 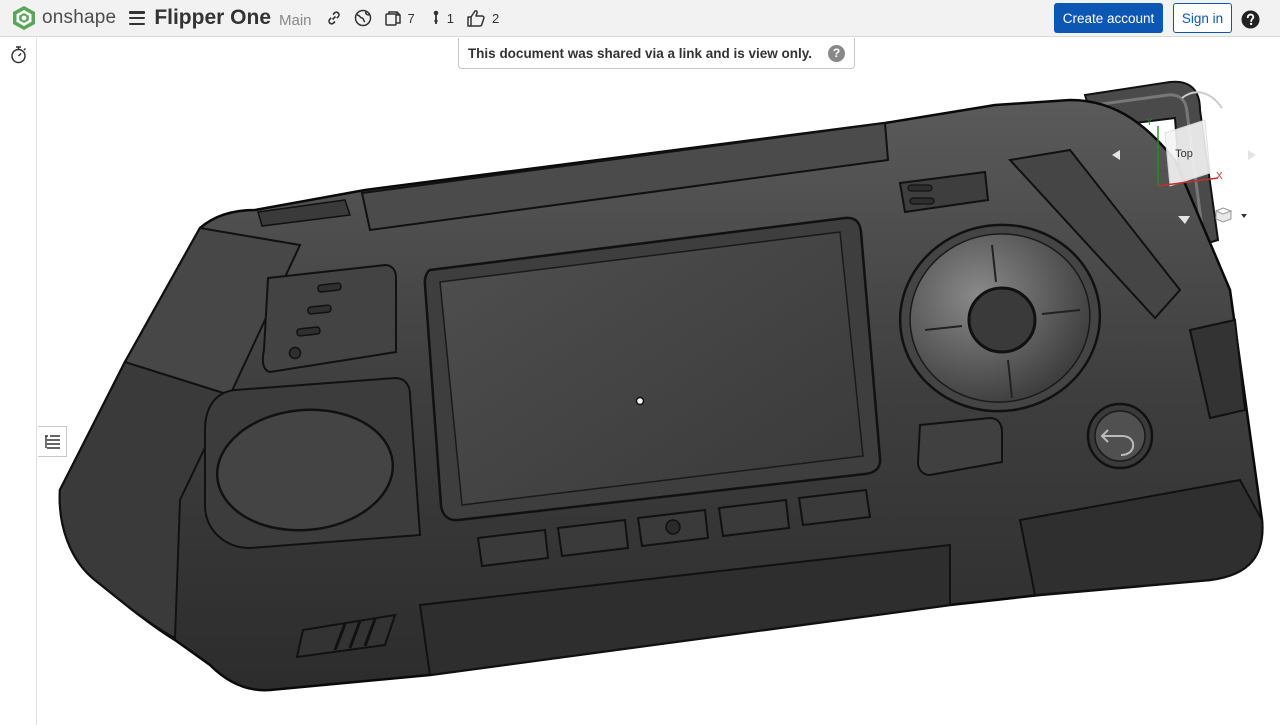 I want to click on sign-in-button: Sign in, so click(x=1202, y=18).